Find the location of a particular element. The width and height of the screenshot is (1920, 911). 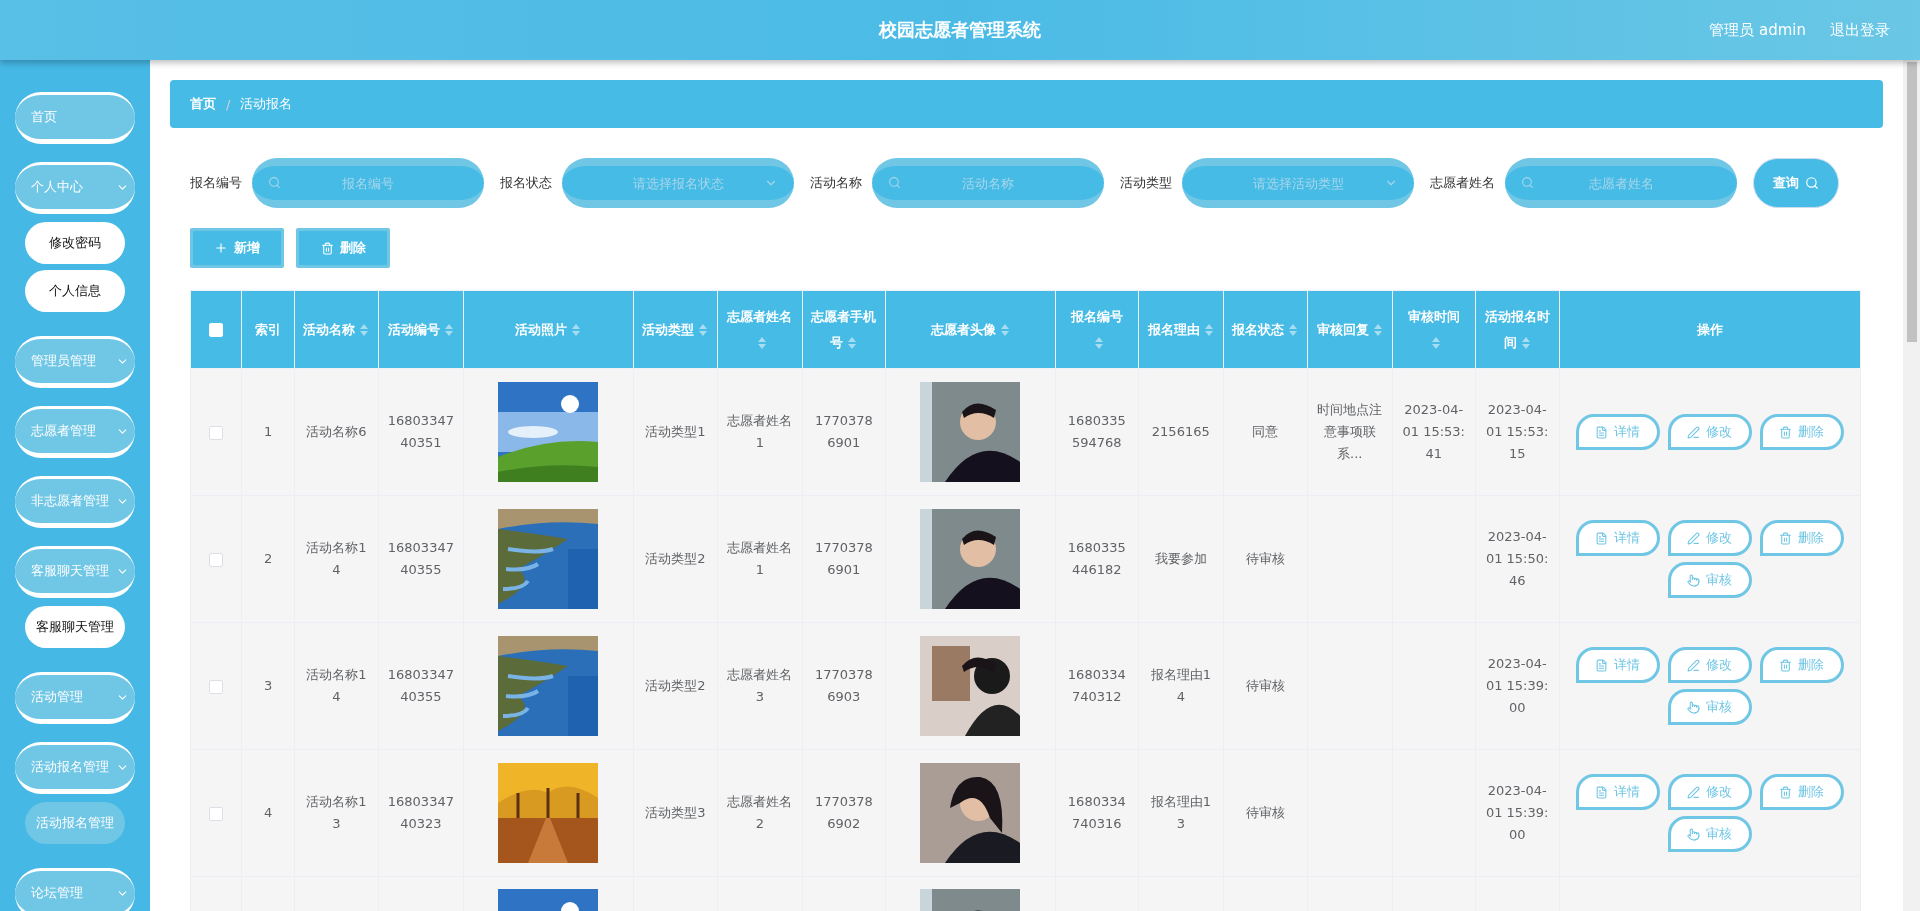

menu-item: 客服聊天管理 is located at coordinates (75, 572).